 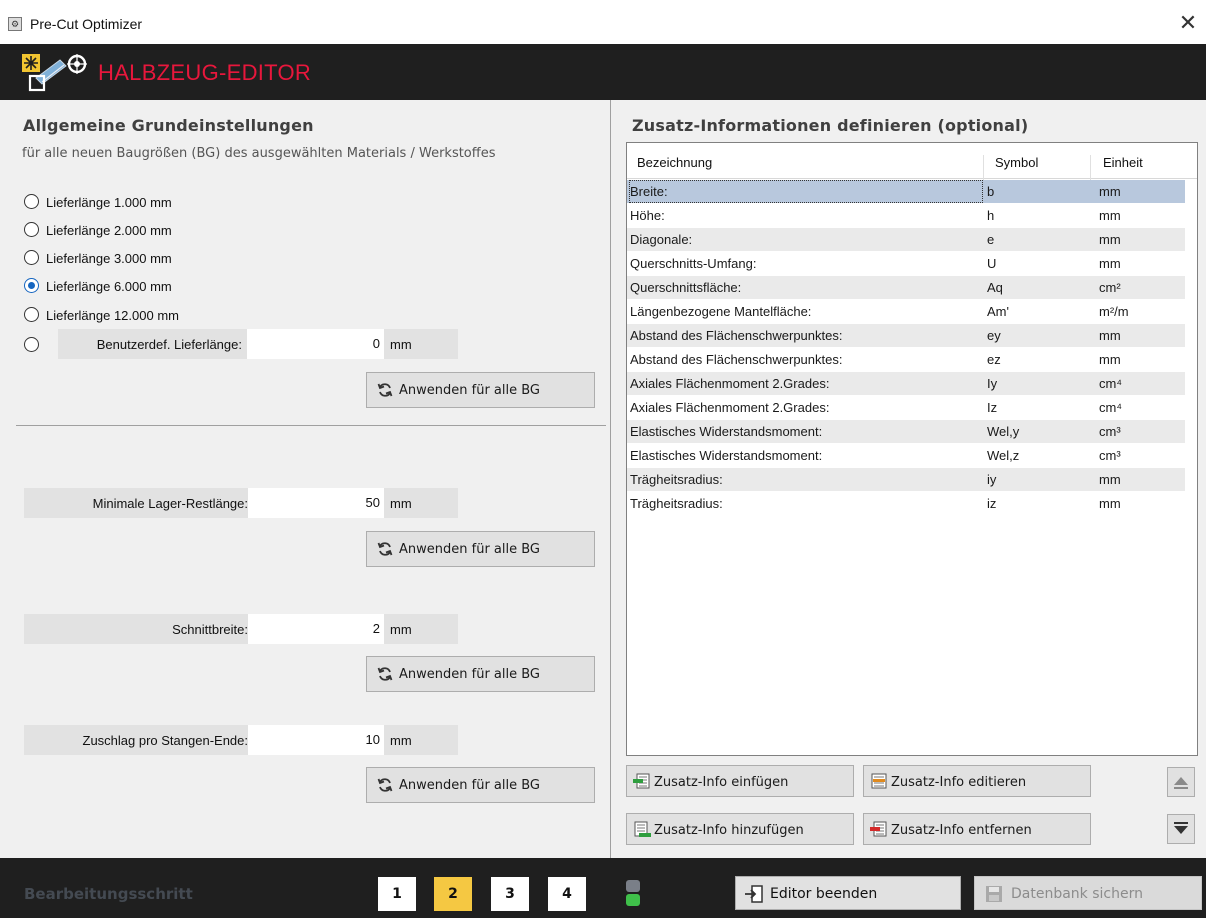 What do you see at coordinates (316, 503) in the screenshot?
I see `min-rest-length-input: 50` at bounding box center [316, 503].